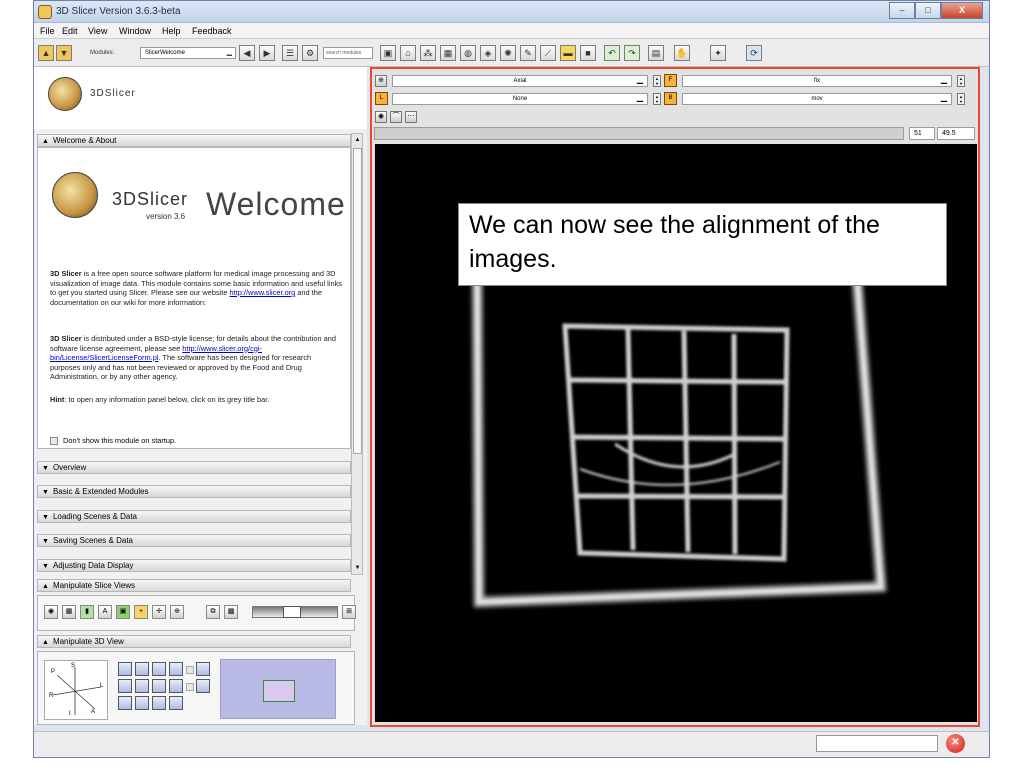 The width and height of the screenshot is (1024, 768). Describe the element at coordinates (159, 669) in the screenshot. I see `snapshot-icon` at that location.